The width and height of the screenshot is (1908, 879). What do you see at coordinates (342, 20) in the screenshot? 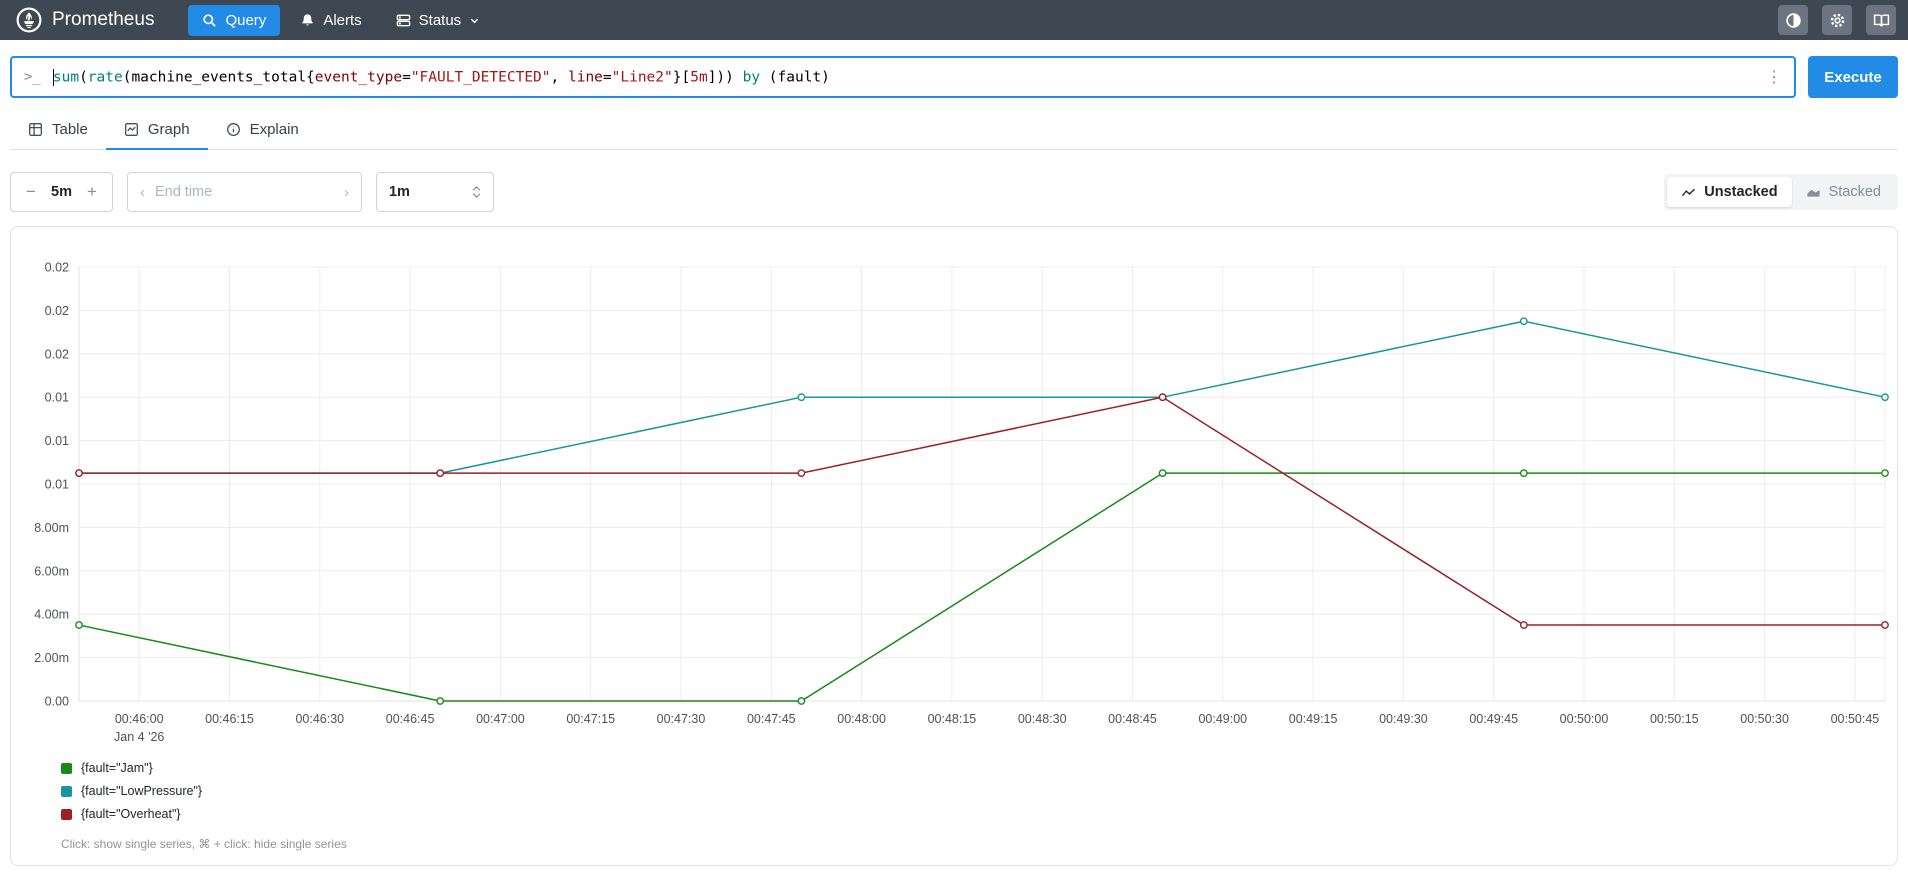
I see `nav-item-alerts-label: Alerts` at bounding box center [342, 20].